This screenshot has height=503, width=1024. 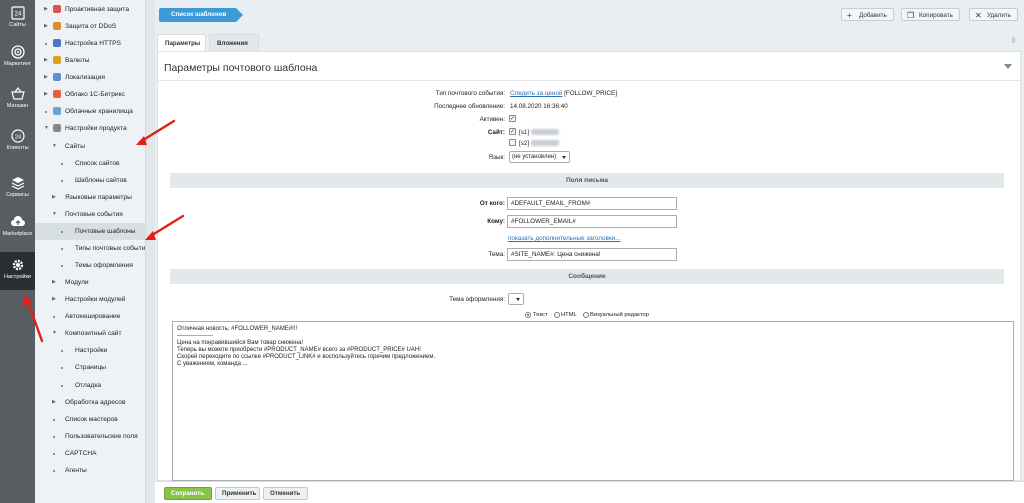 I want to click on mode-html-label: HTML, so click(x=569, y=315).